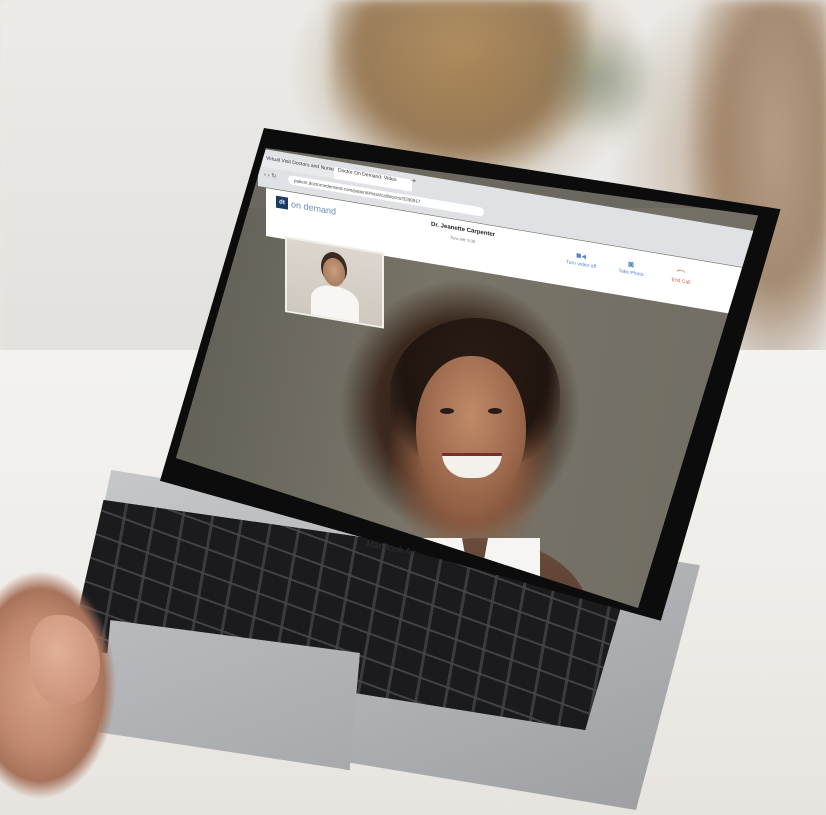 This screenshot has height=815, width=826. What do you see at coordinates (447, 411) in the screenshot?
I see `doctor-eye-left` at bounding box center [447, 411].